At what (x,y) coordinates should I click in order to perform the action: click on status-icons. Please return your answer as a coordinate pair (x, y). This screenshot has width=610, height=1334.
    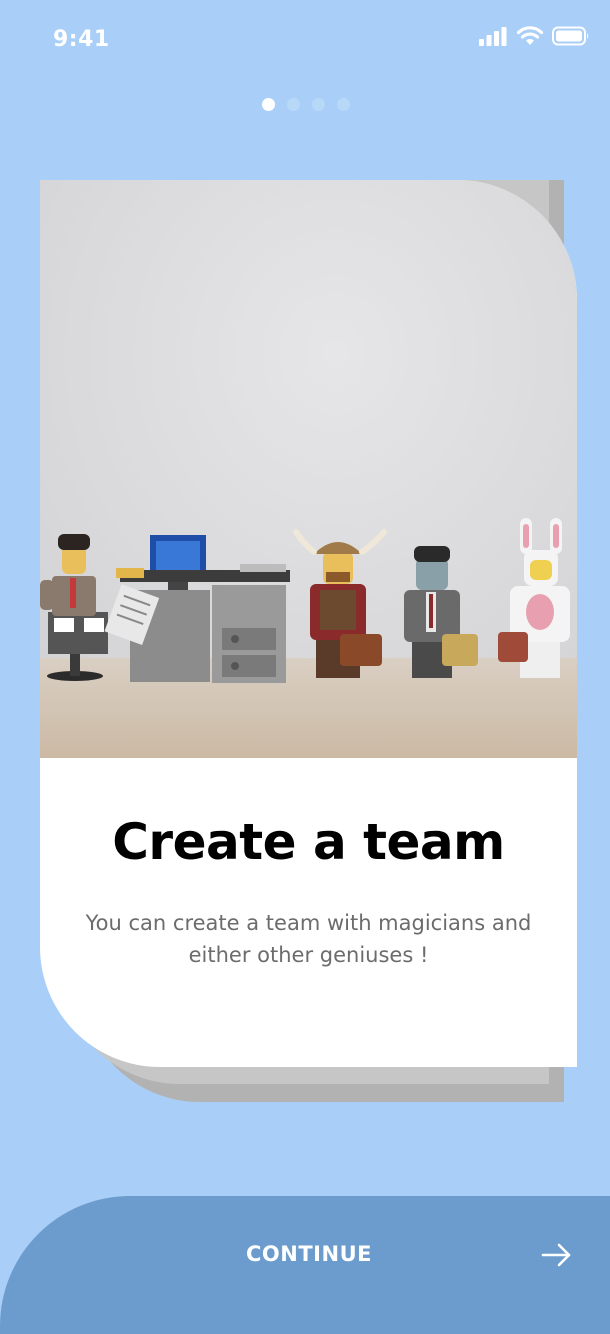
    Looking at the image, I should click on (534, 36).